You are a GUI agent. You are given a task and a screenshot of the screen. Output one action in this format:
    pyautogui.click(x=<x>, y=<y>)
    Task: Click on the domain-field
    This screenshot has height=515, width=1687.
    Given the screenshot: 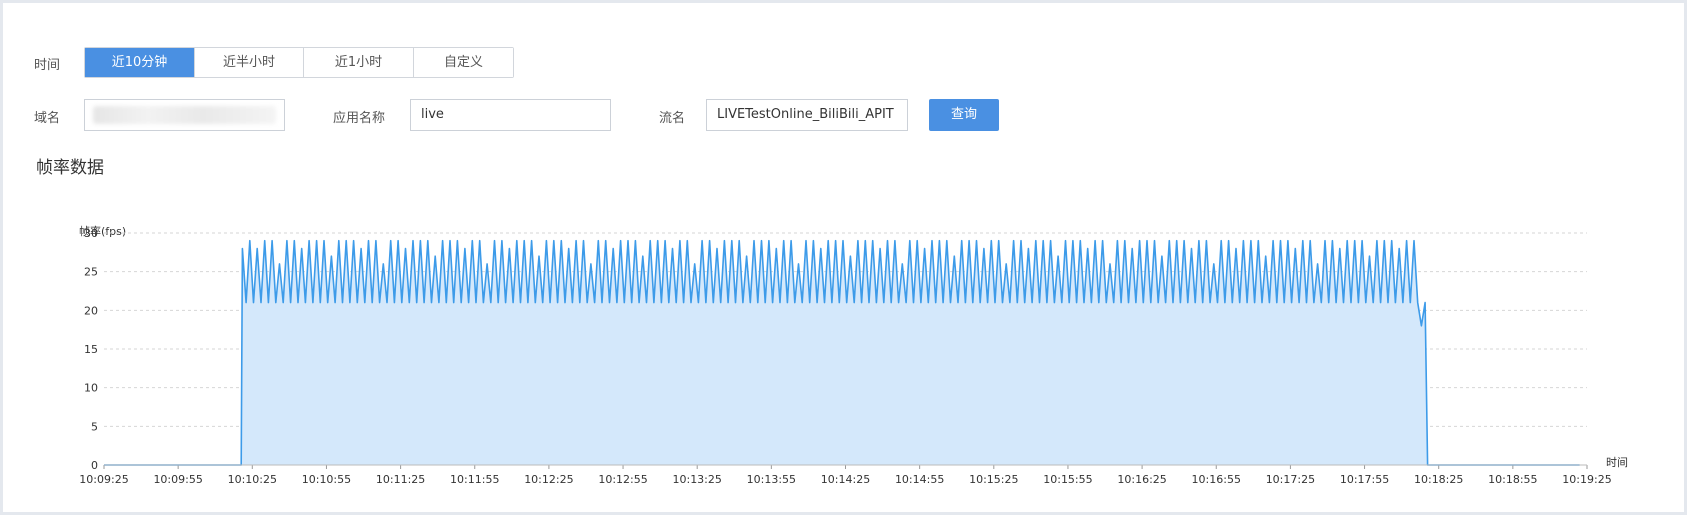 What is the action you would take?
    pyautogui.click(x=184, y=115)
    